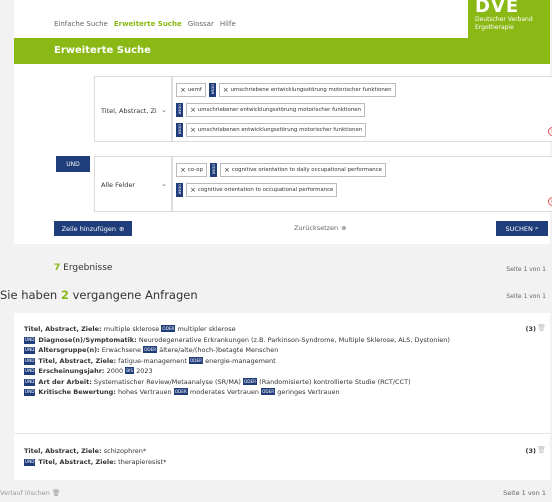 This screenshot has height=502, width=552. Describe the element at coordinates (99, 295) in the screenshot. I see `previous-queries-title: Sie haben 2 vergangene Anfragen` at that location.